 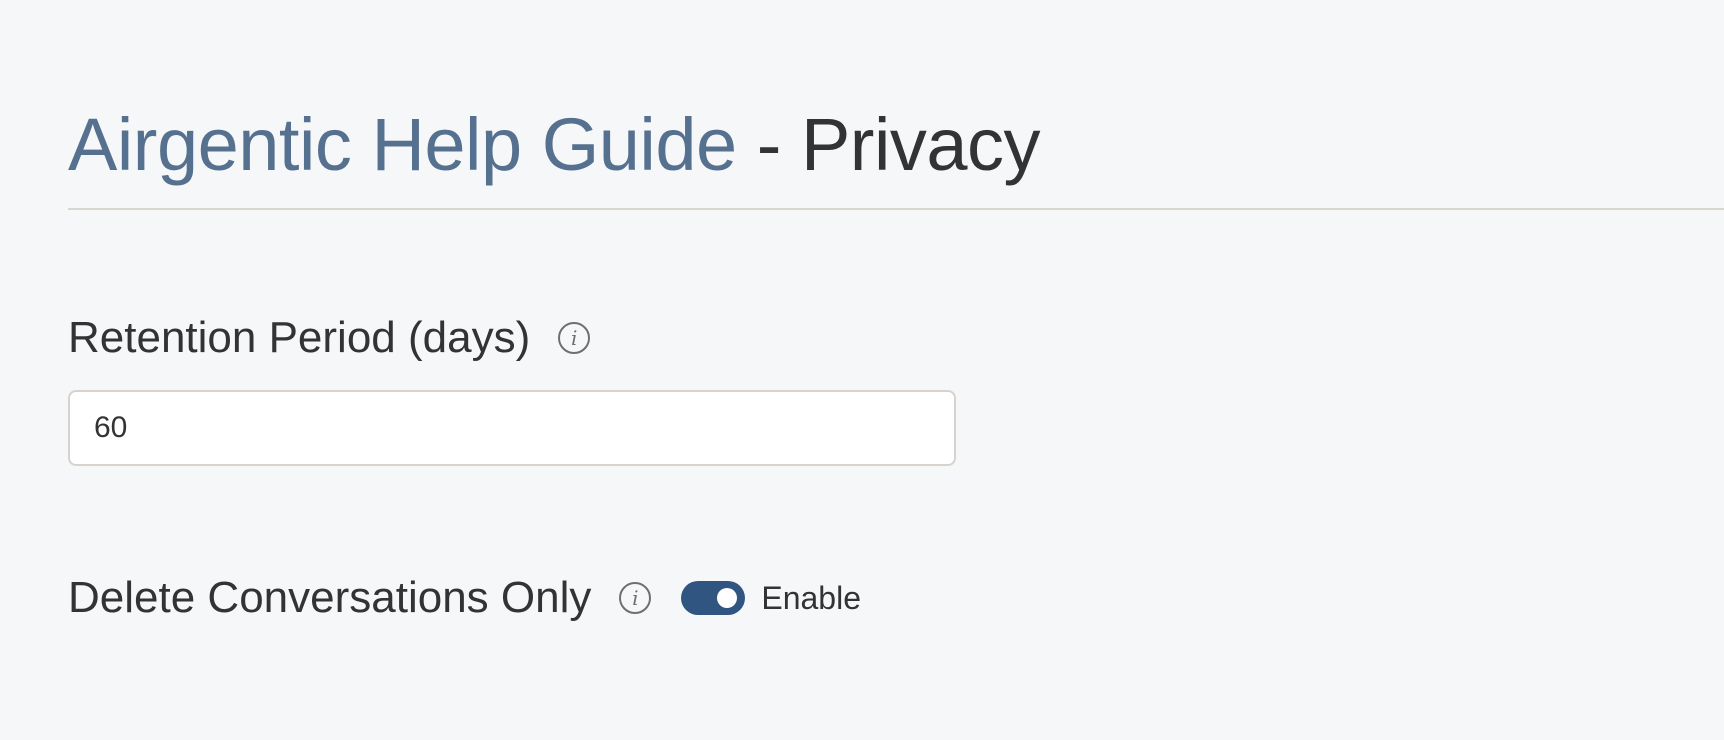 I want to click on delete-conversations-label: Delete Conversations Only, so click(x=330, y=597).